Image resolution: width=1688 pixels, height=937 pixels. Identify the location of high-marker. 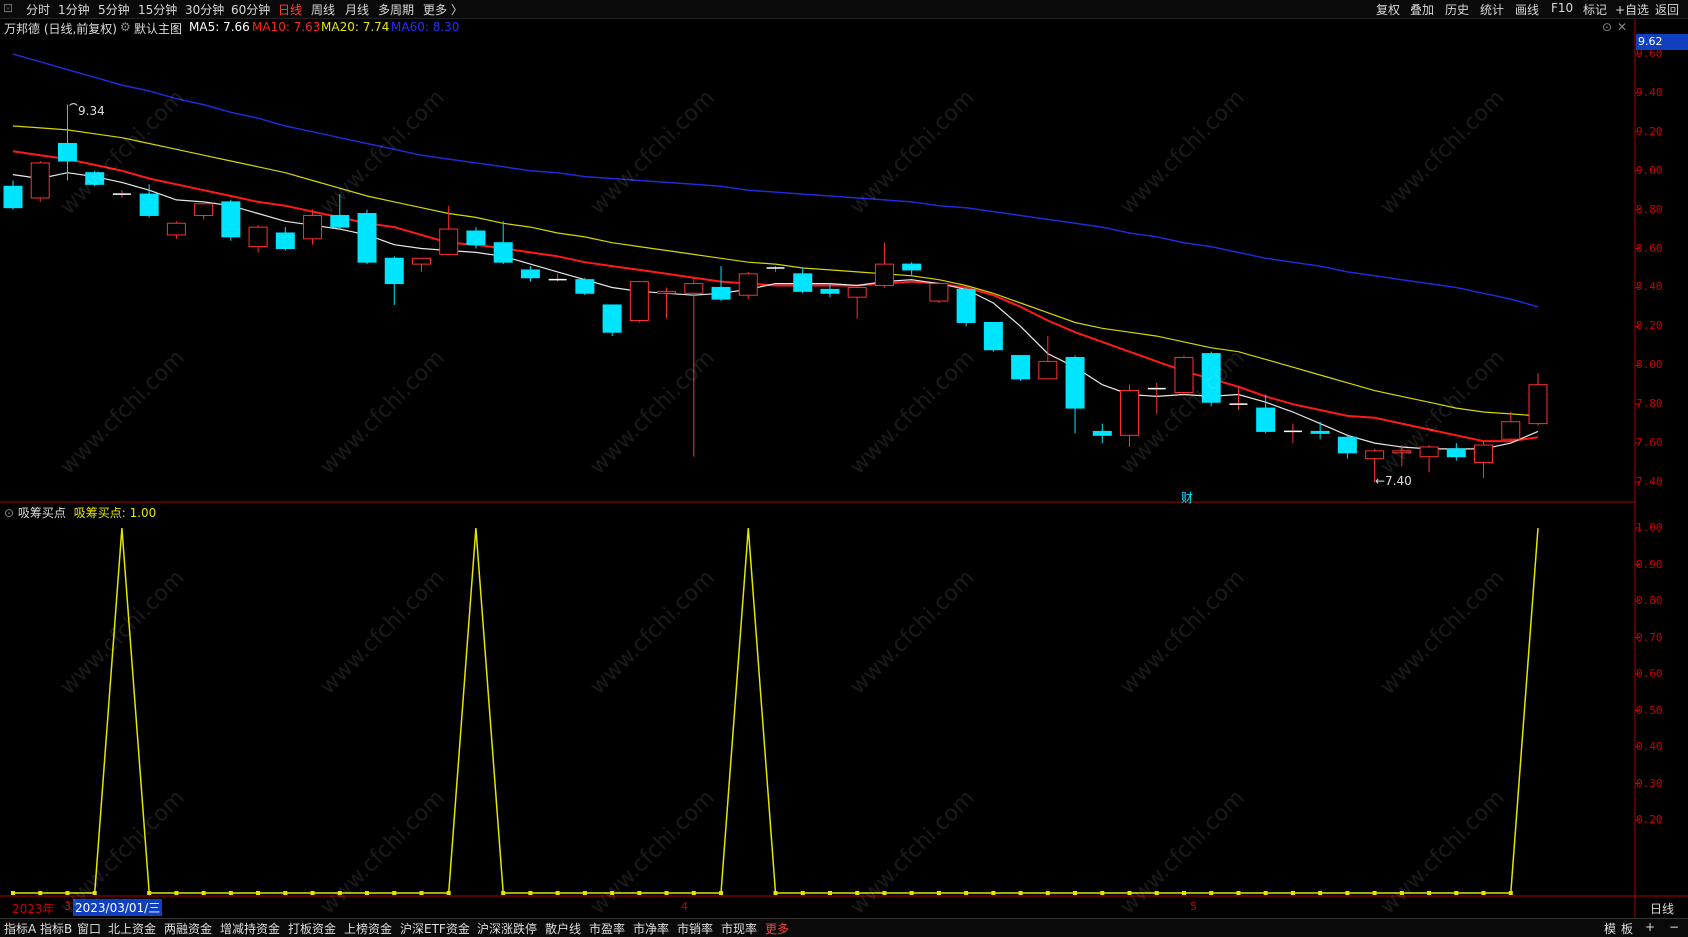
(73, 104).